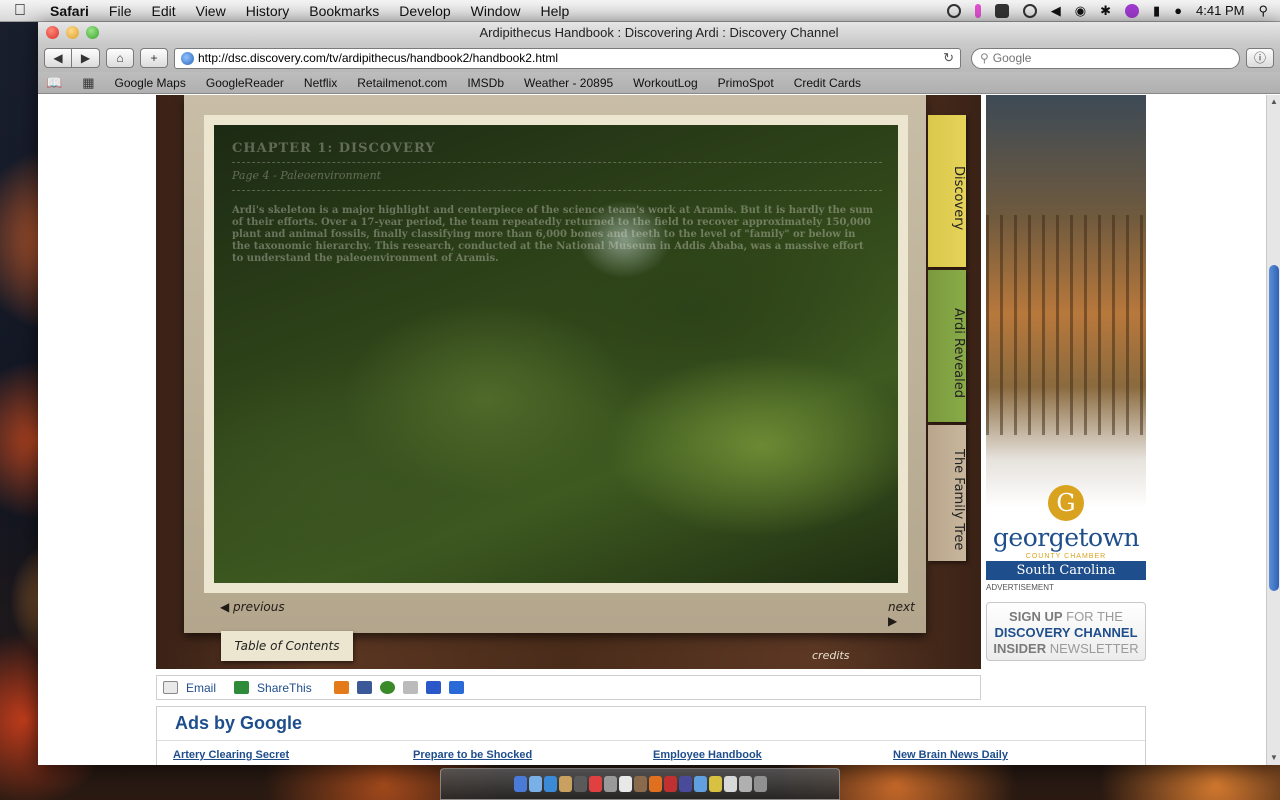 The width and height of the screenshot is (1280, 800). What do you see at coordinates (568, 83) in the screenshot?
I see `bookmark-weather: Weather - 20895` at bounding box center [568, 83].